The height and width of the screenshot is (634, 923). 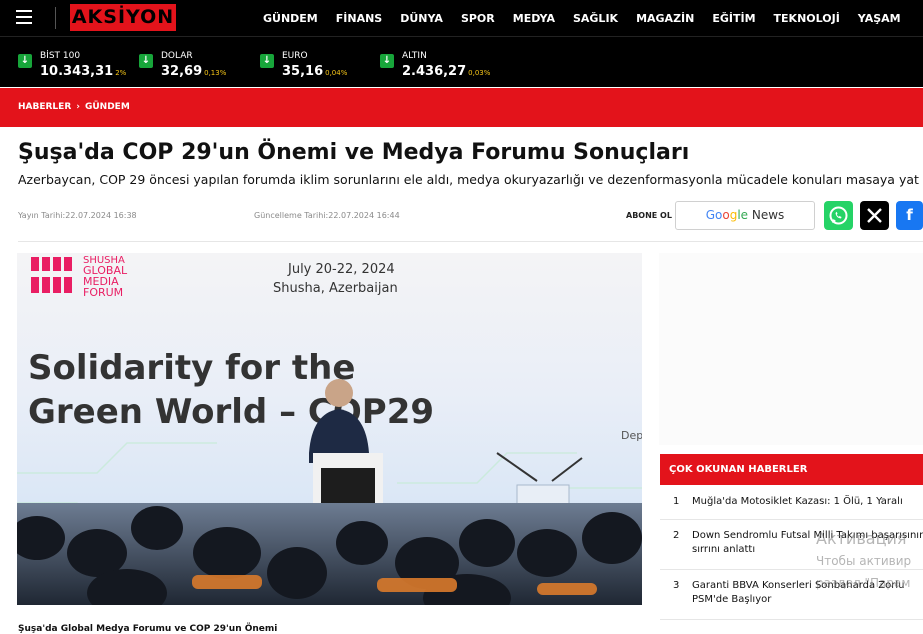 I want to click on nav-item-saglik: SAĞLIK, so click(x=595, y=18).